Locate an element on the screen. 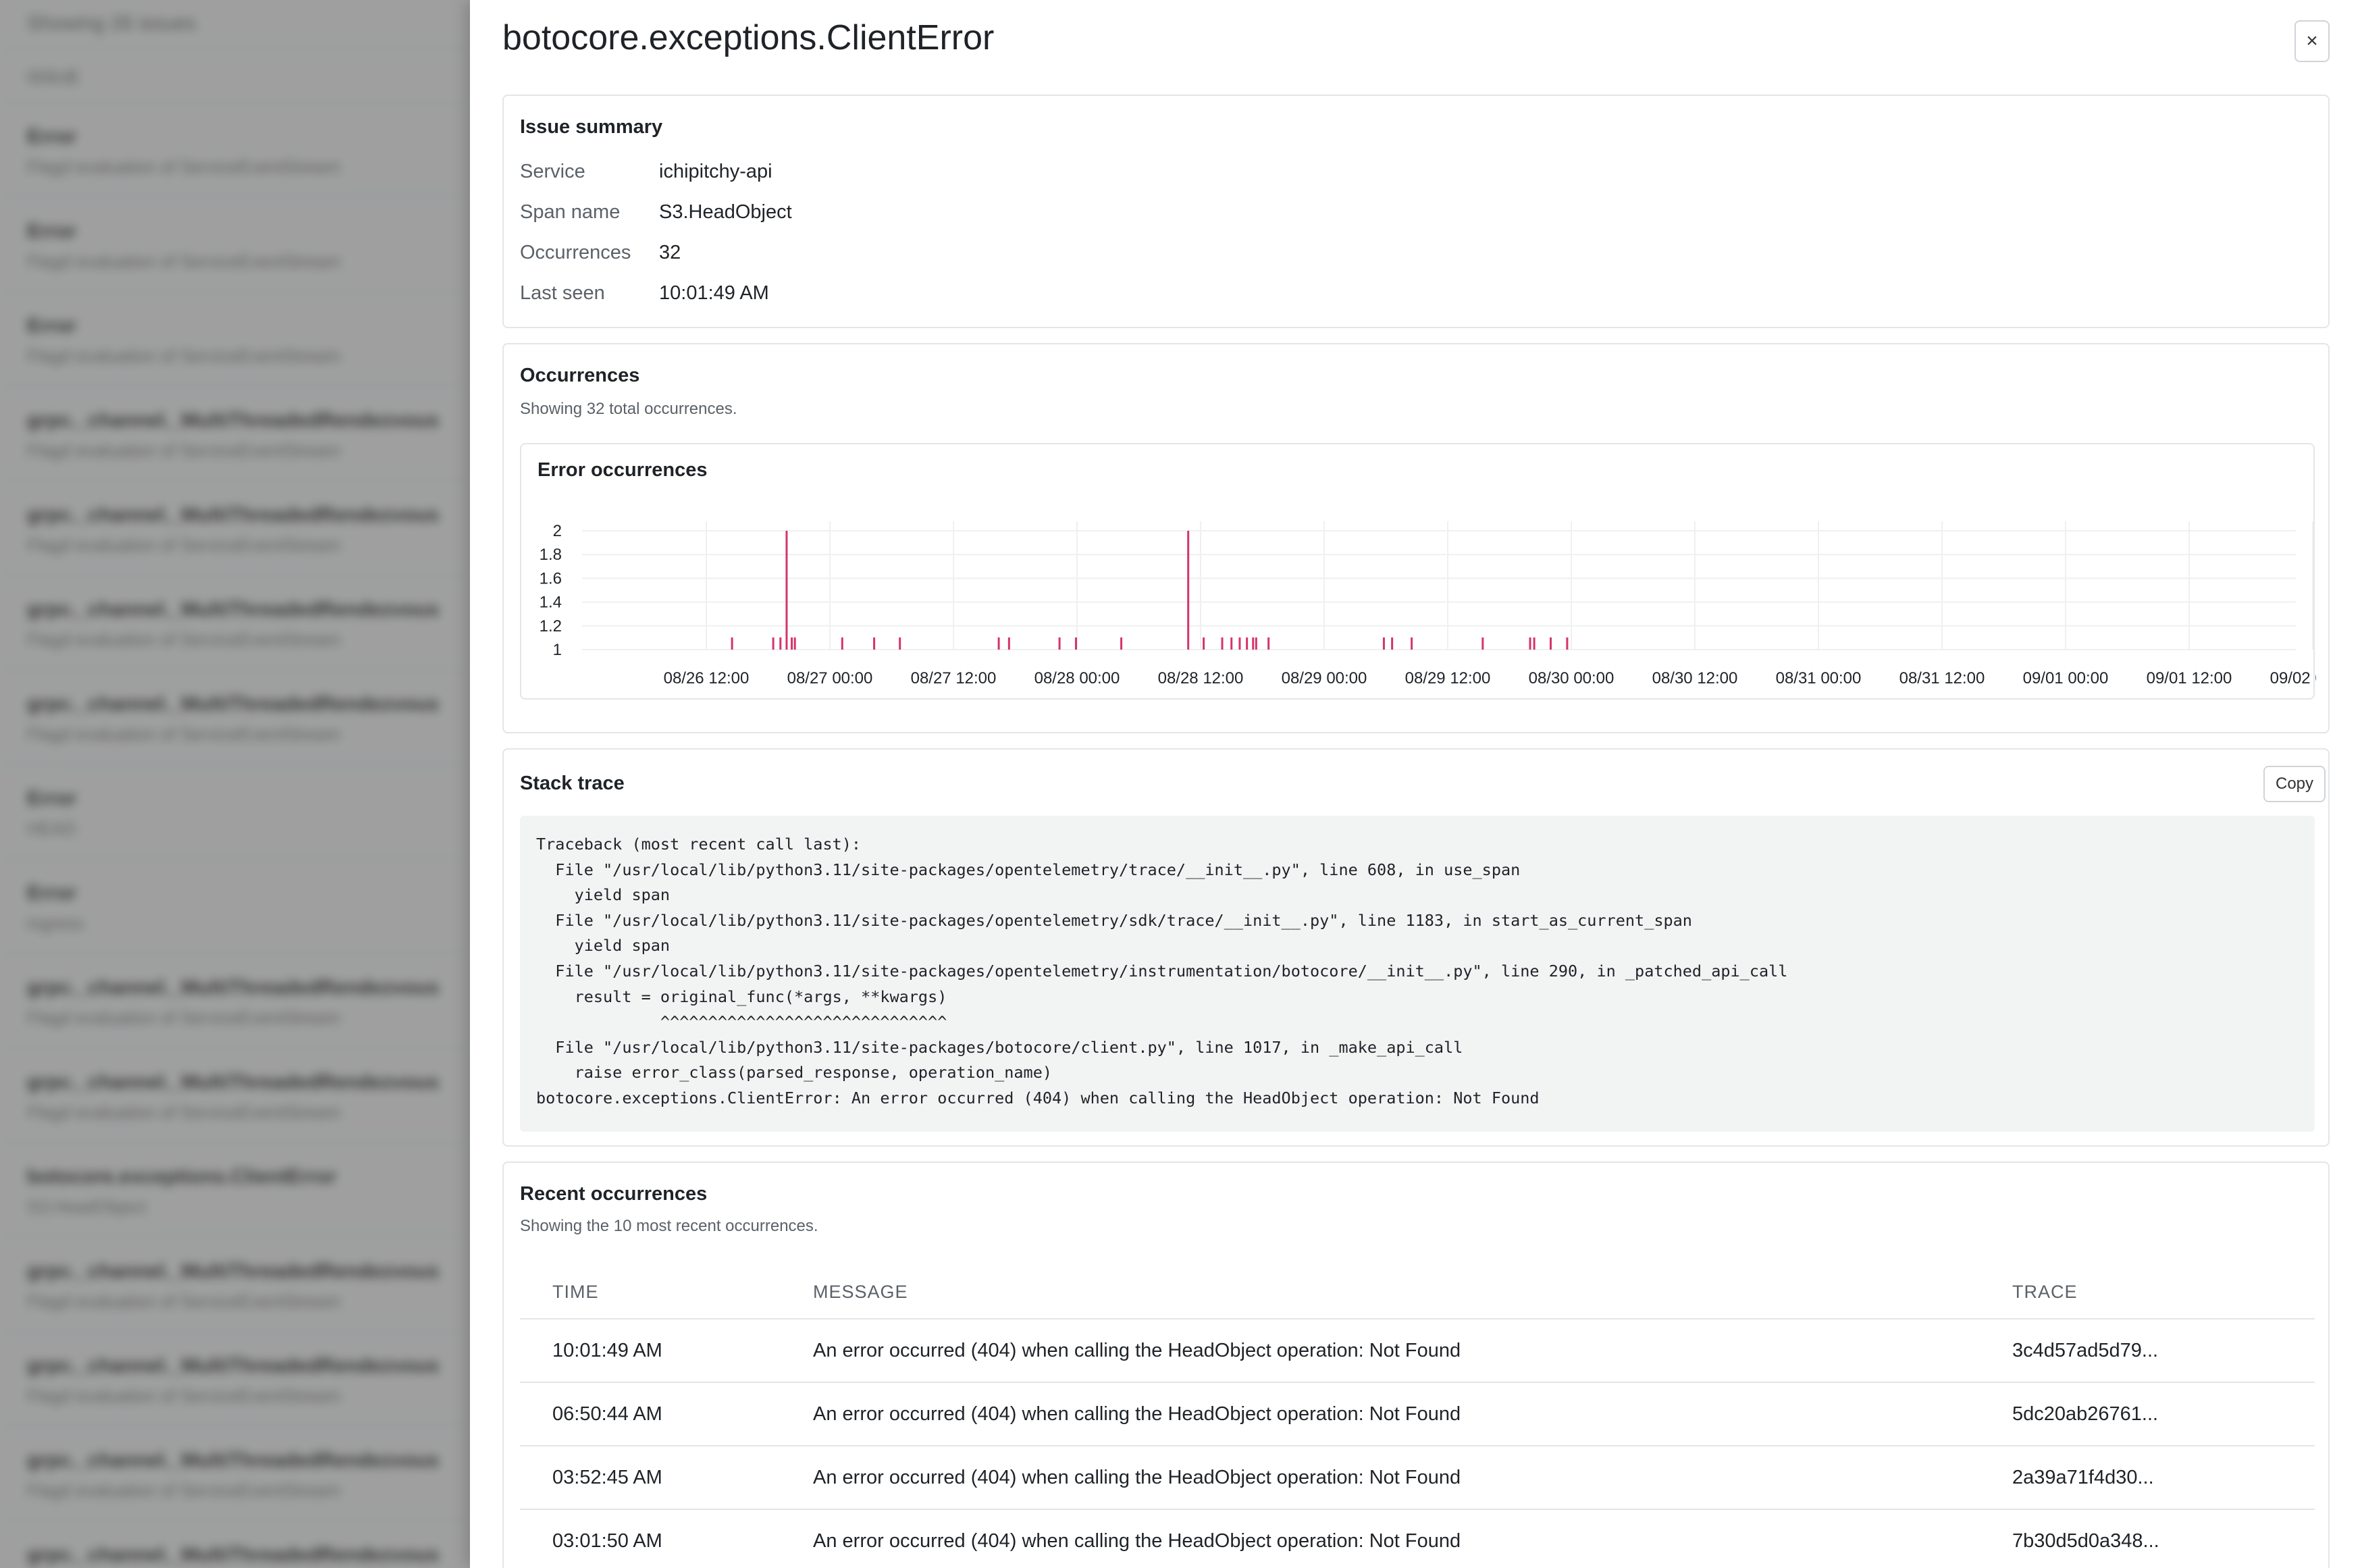 The height and width of the screenshot is (1568, 2362). y-tick-label: 1.2 is located at coordinates (551, 626).